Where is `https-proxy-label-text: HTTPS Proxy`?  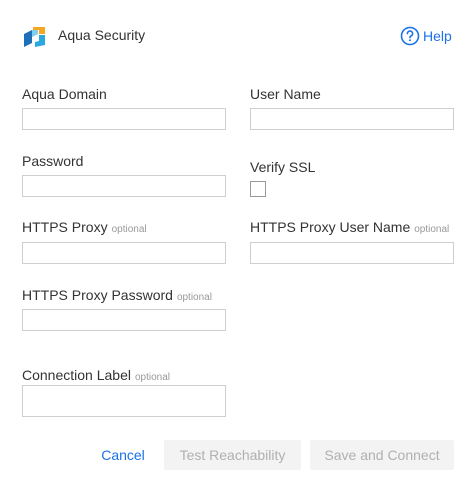
https-proxy-label-text: HTTPS Proxy is located at coordinates (65, 227).